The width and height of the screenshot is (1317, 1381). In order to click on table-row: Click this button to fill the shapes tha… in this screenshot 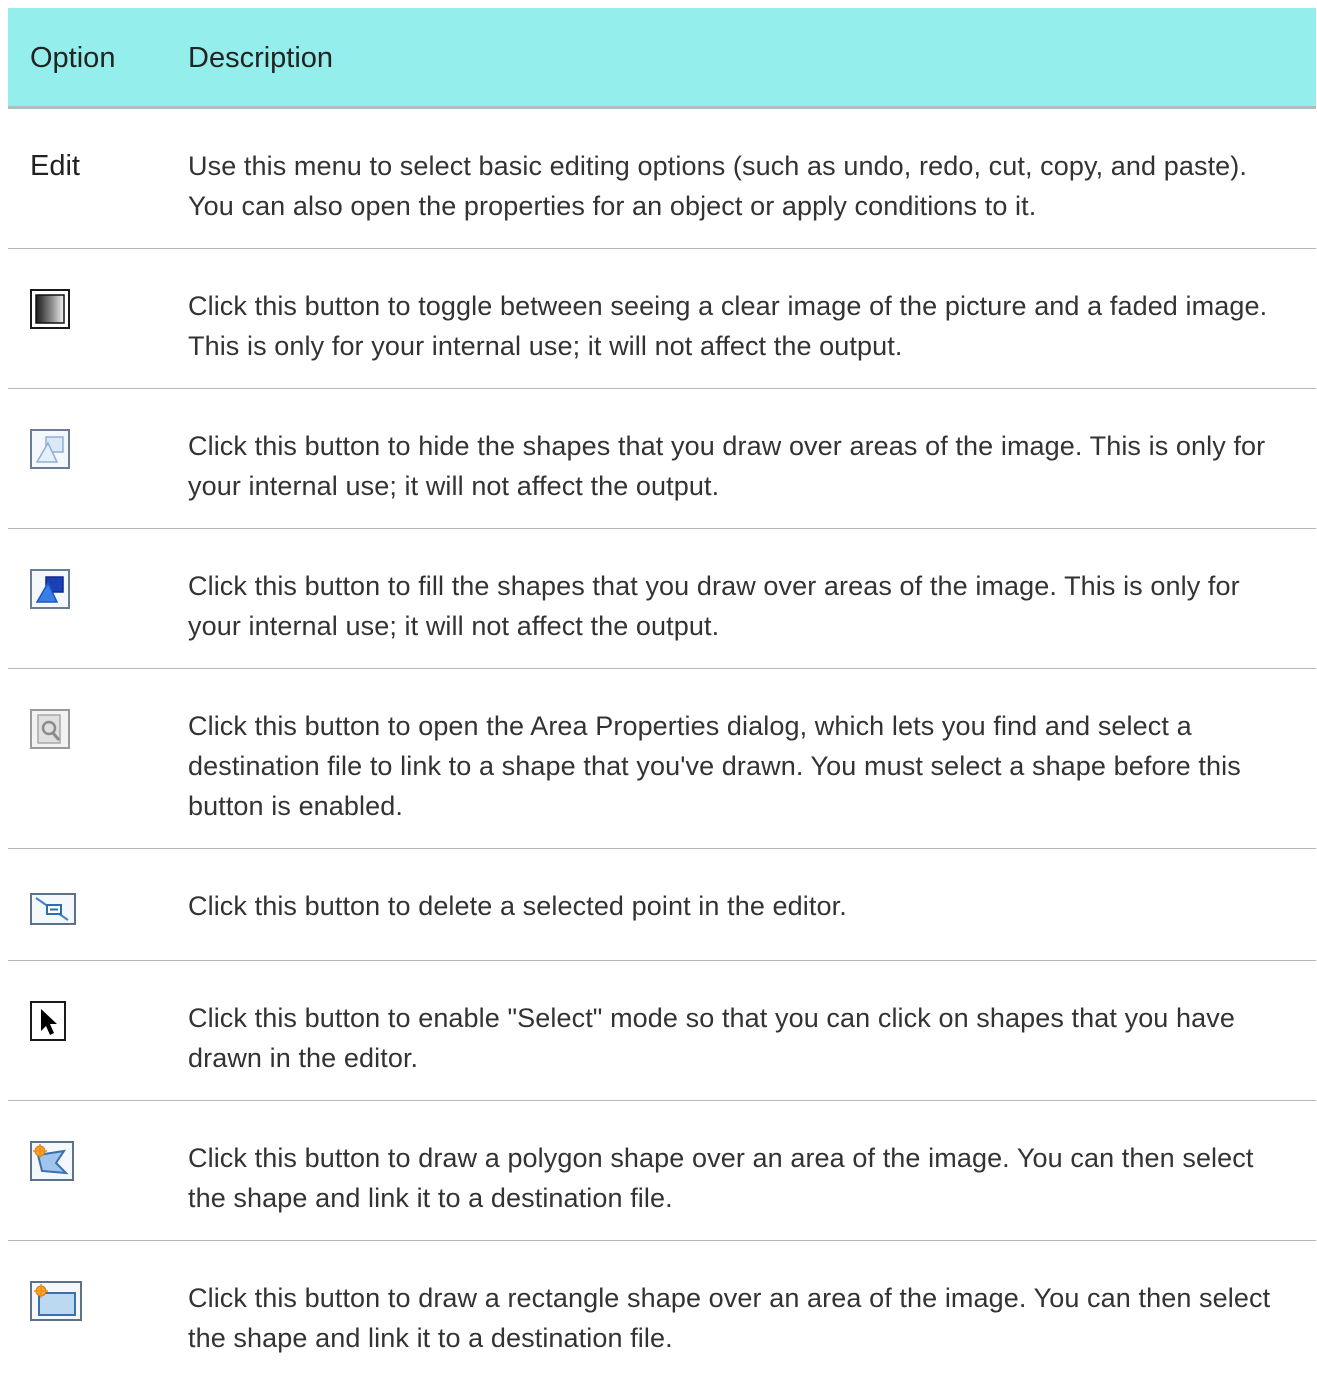, I will do `click(662, 599)`.